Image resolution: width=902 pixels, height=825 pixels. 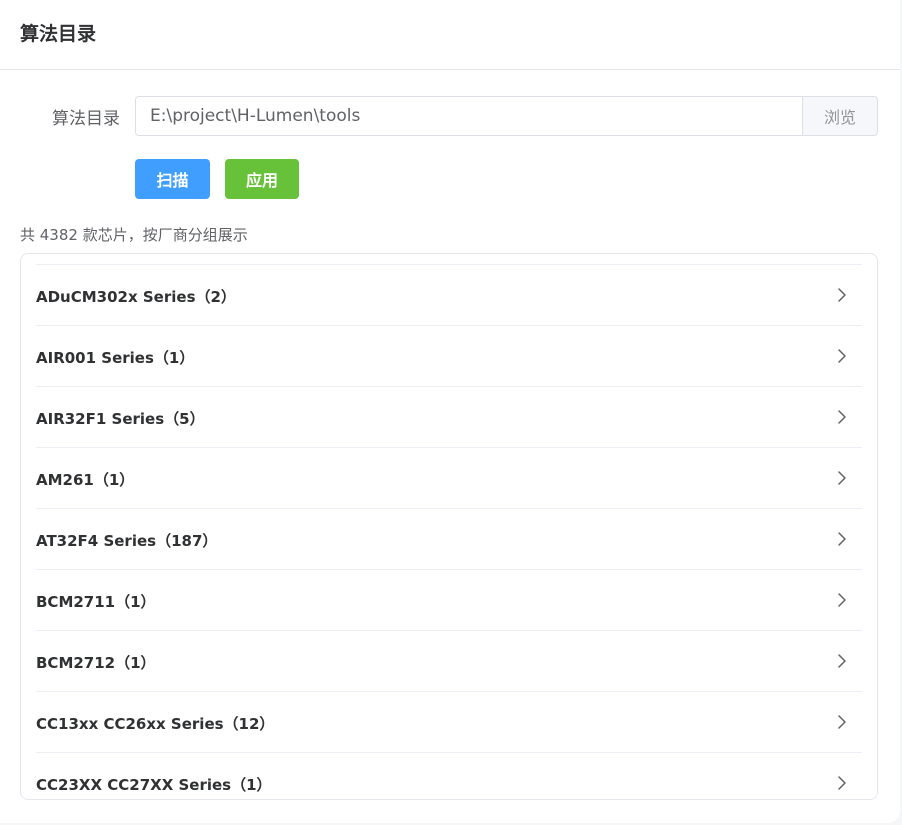 I want to click on list-item: CC13xx CC26xx Series（12）, so click(x=449, y=722).